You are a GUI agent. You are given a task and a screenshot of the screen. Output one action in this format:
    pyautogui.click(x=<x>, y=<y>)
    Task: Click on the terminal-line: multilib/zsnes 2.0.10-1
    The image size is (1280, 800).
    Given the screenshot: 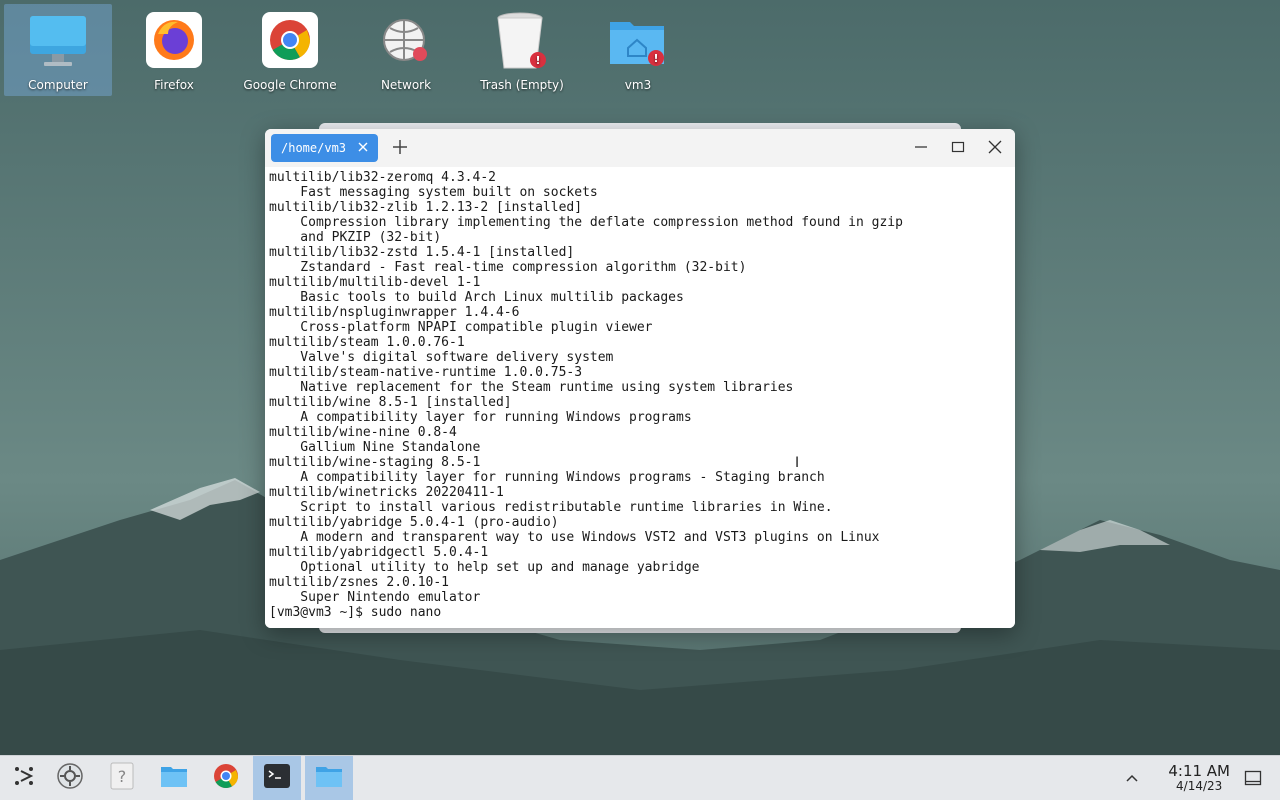 What is the action you would take?
    pyautogui.click(x=359, y=582)
    